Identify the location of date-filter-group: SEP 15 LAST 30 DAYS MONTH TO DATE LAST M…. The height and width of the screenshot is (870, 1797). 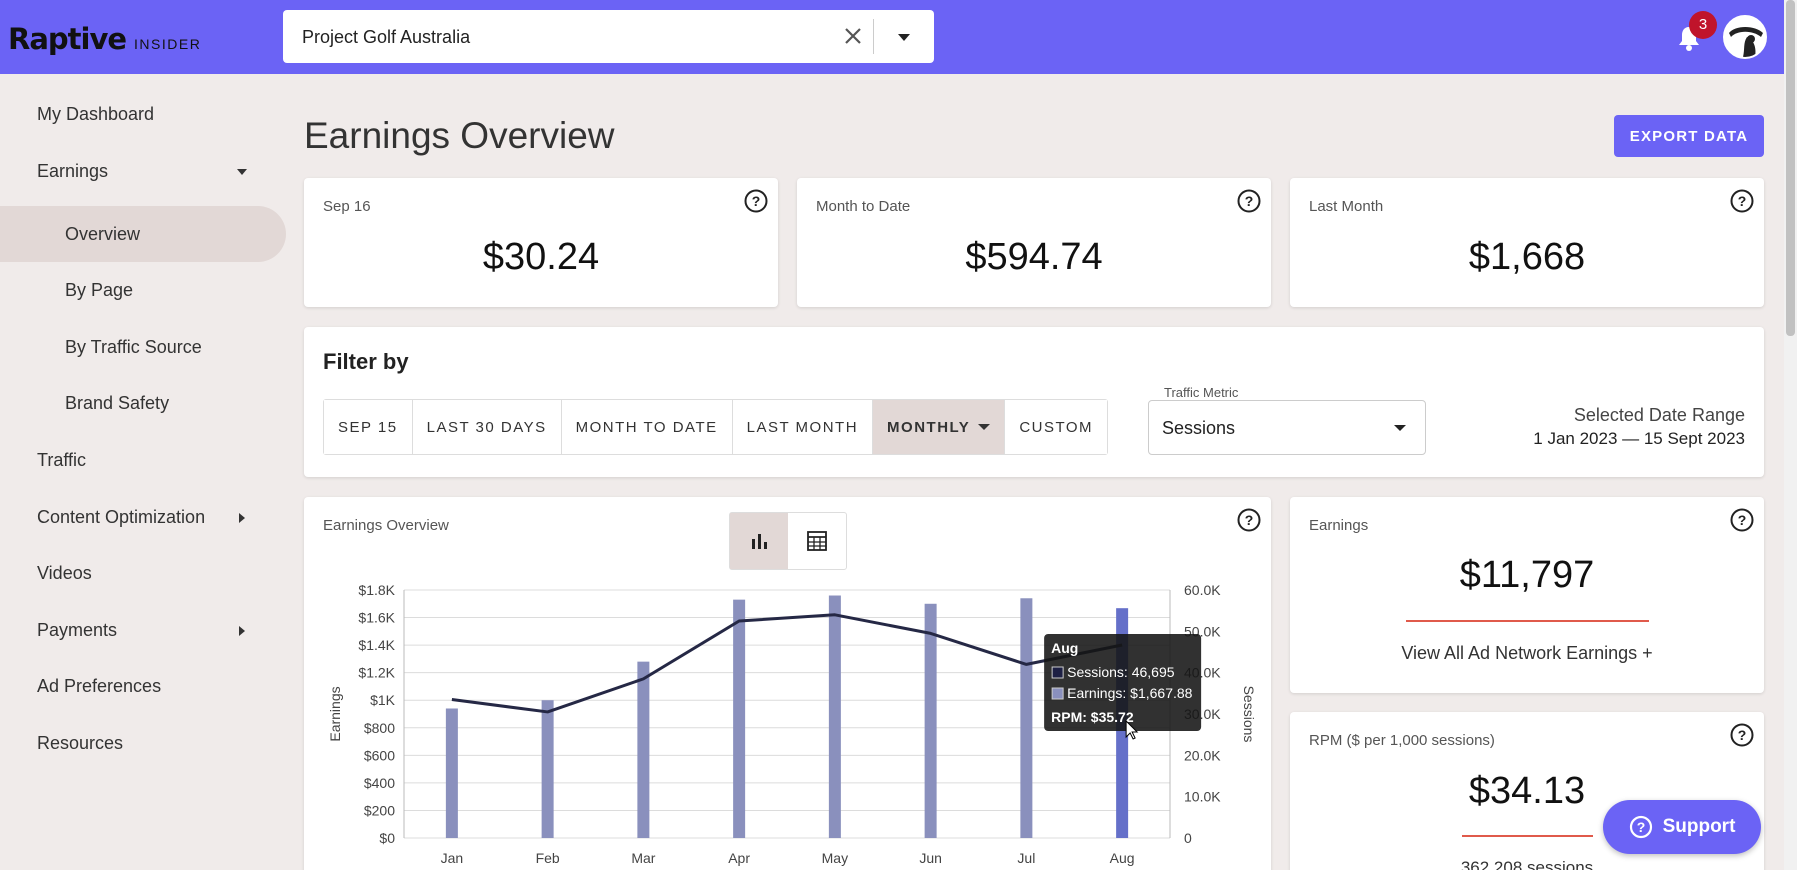
(716, 427).